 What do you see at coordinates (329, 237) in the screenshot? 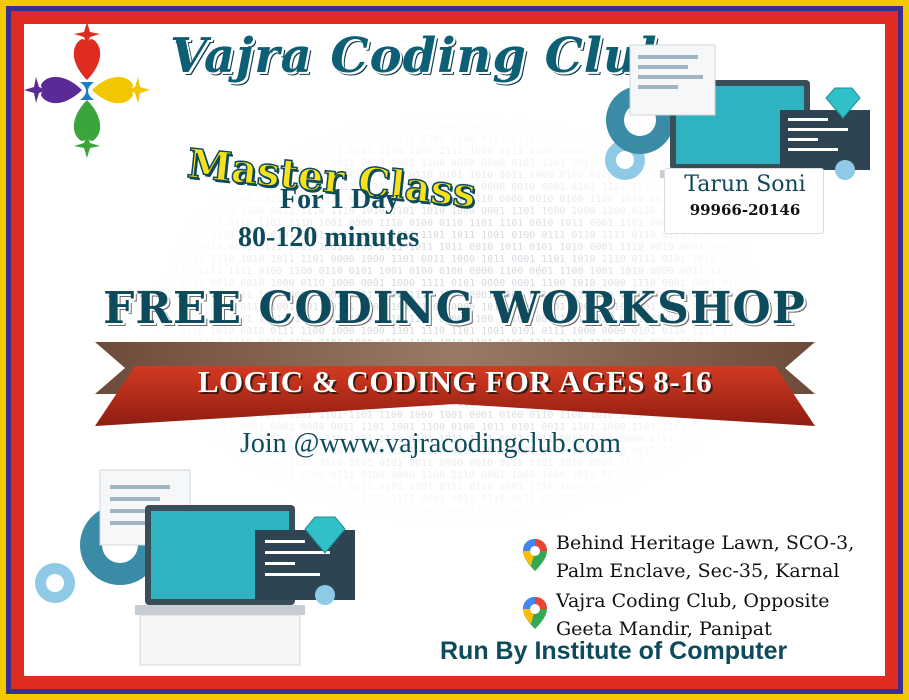
I see `duration-minutes: 80-120 minutes` at bounding box center [329, 237].